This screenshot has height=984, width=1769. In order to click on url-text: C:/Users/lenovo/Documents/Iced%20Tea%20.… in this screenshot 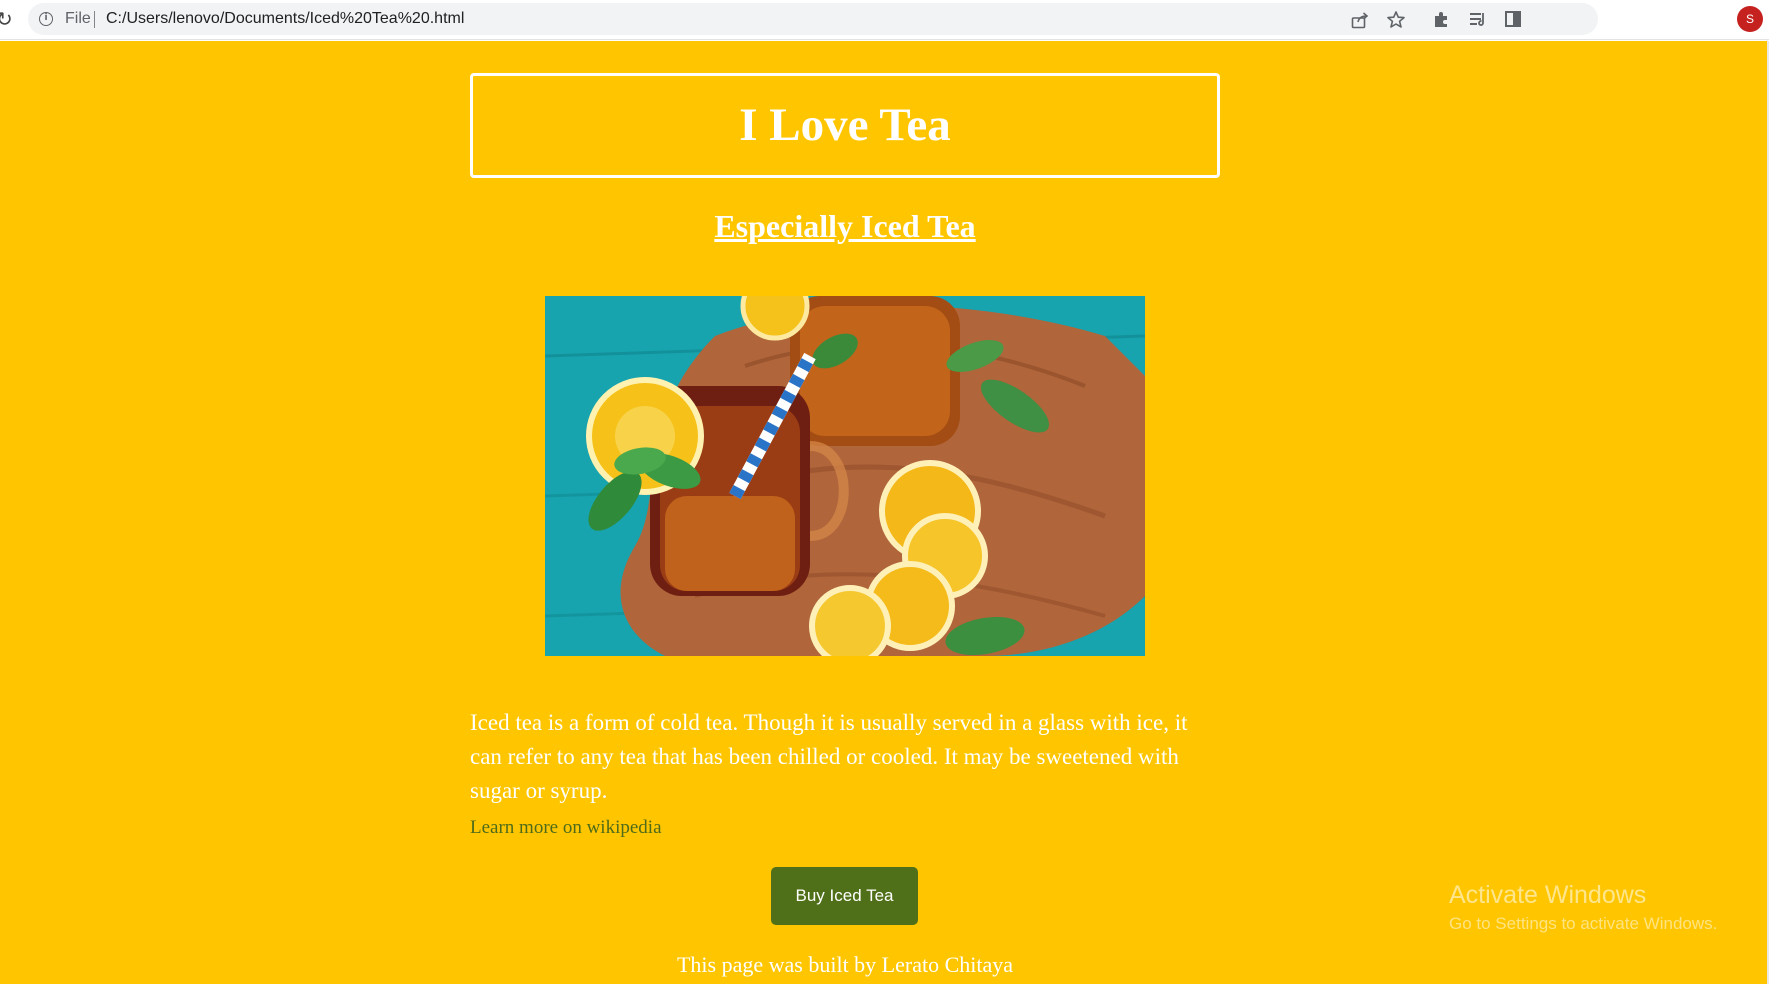, I will do `click(285, 19)`.